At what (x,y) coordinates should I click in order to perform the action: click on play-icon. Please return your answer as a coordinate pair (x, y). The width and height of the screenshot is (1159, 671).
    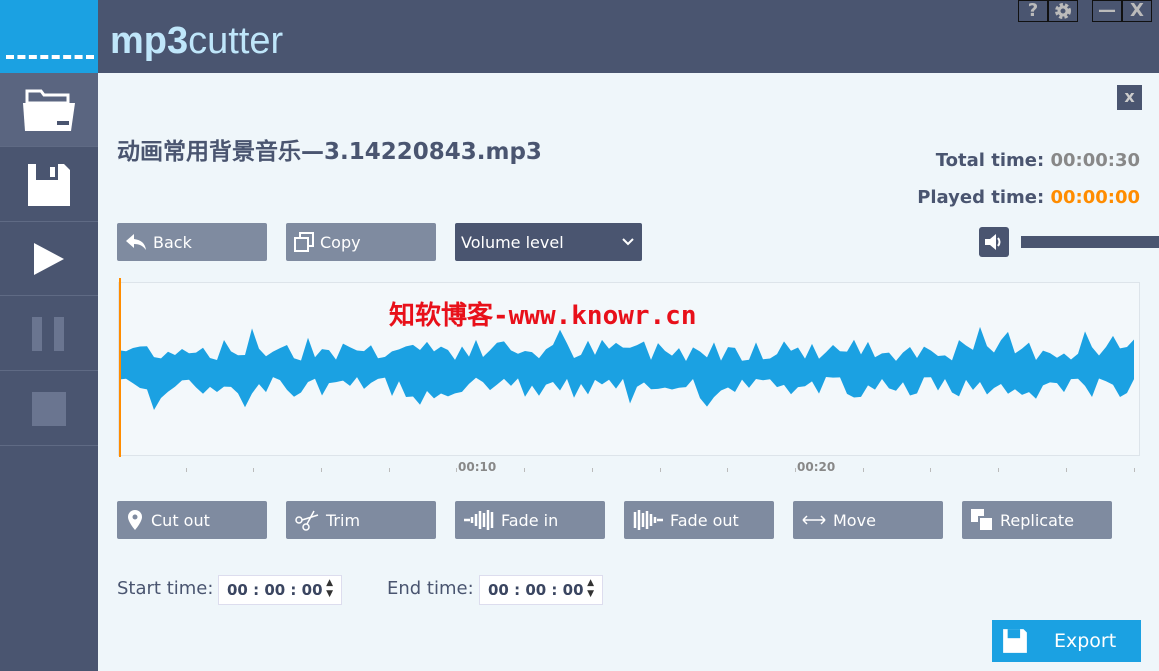
    Looking at the image, I should click on (49, 258).